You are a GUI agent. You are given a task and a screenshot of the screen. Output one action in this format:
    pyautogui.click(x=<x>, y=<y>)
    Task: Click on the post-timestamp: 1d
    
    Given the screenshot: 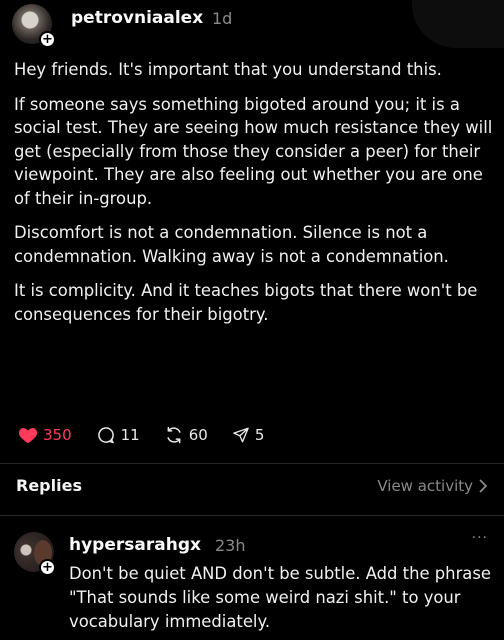 What is the action you would take?
    pyautogui.click(x=222, y=18)
    